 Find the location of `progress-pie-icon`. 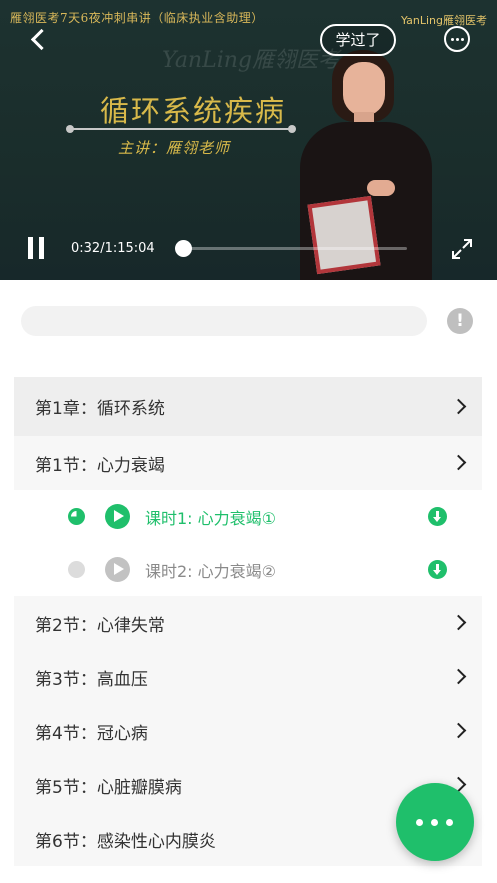

progress-pie-icon is located at coordinates (76, 516).